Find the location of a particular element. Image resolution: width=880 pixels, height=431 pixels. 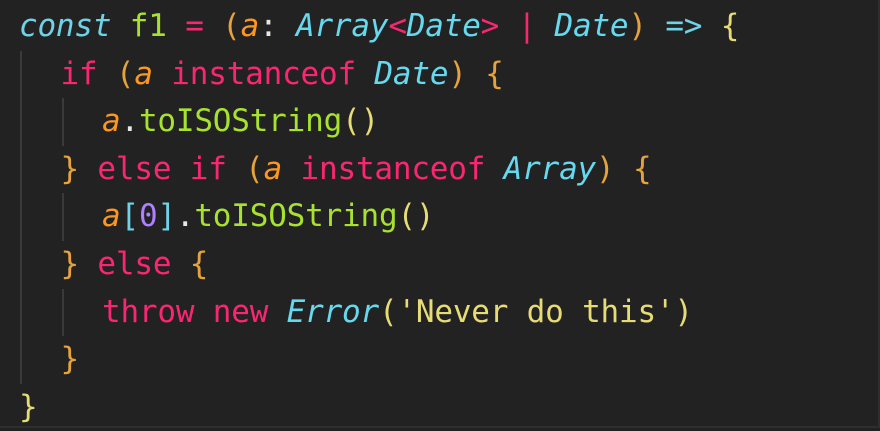

code-line: a.toISOString() is located at coordinates (379, 122).